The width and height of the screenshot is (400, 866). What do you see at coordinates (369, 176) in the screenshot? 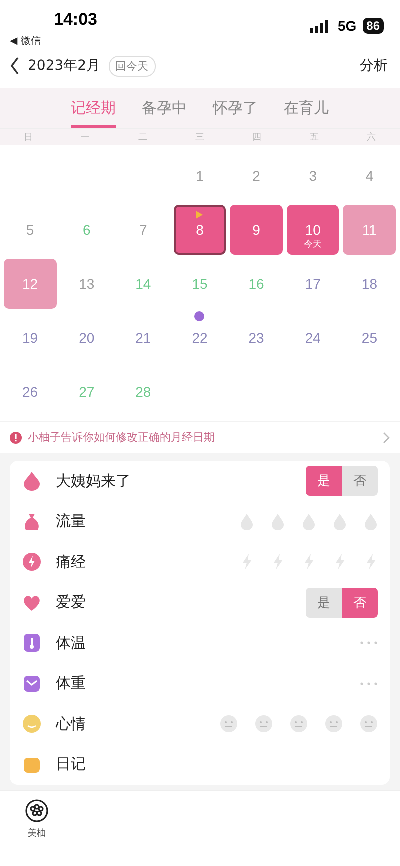
I see `day-cell: 4` at bounding box center [369, 176].